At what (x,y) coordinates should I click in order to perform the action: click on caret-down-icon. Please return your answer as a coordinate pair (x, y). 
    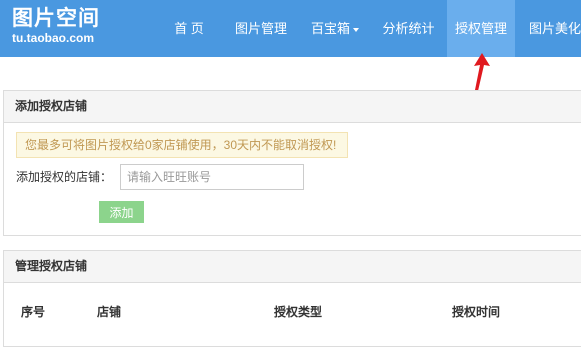
    Looking at the image, I should click on (356, 29).